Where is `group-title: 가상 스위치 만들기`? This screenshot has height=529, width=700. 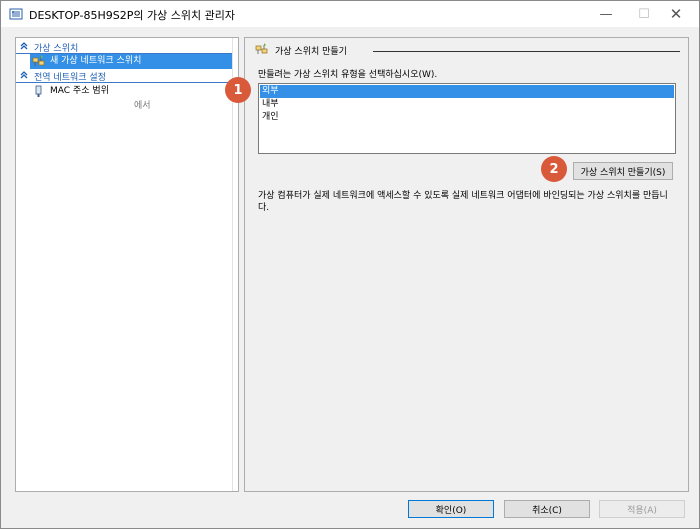
group-title: 가상 스위치 만들기 is located at coordinates (311, 52).